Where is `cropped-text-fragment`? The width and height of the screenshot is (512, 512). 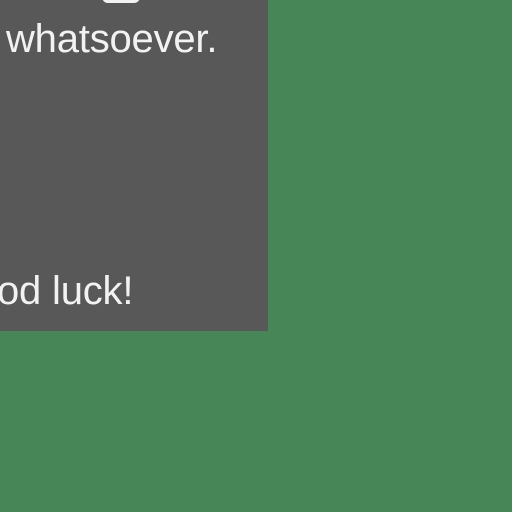 cropped-text-fragment is located at coordinates (121, 1).